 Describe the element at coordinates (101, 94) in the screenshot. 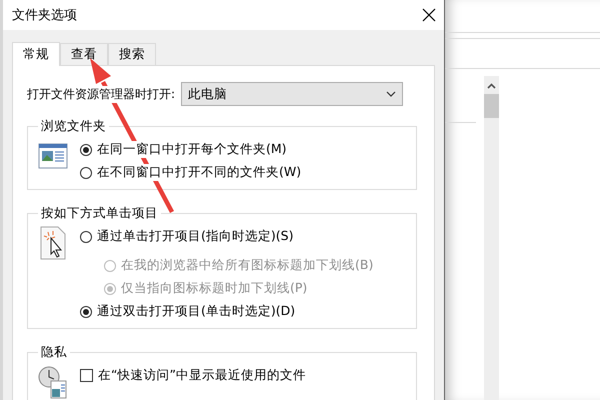

I see `field-label: 打开文件资源管理器时打开:` at that location.